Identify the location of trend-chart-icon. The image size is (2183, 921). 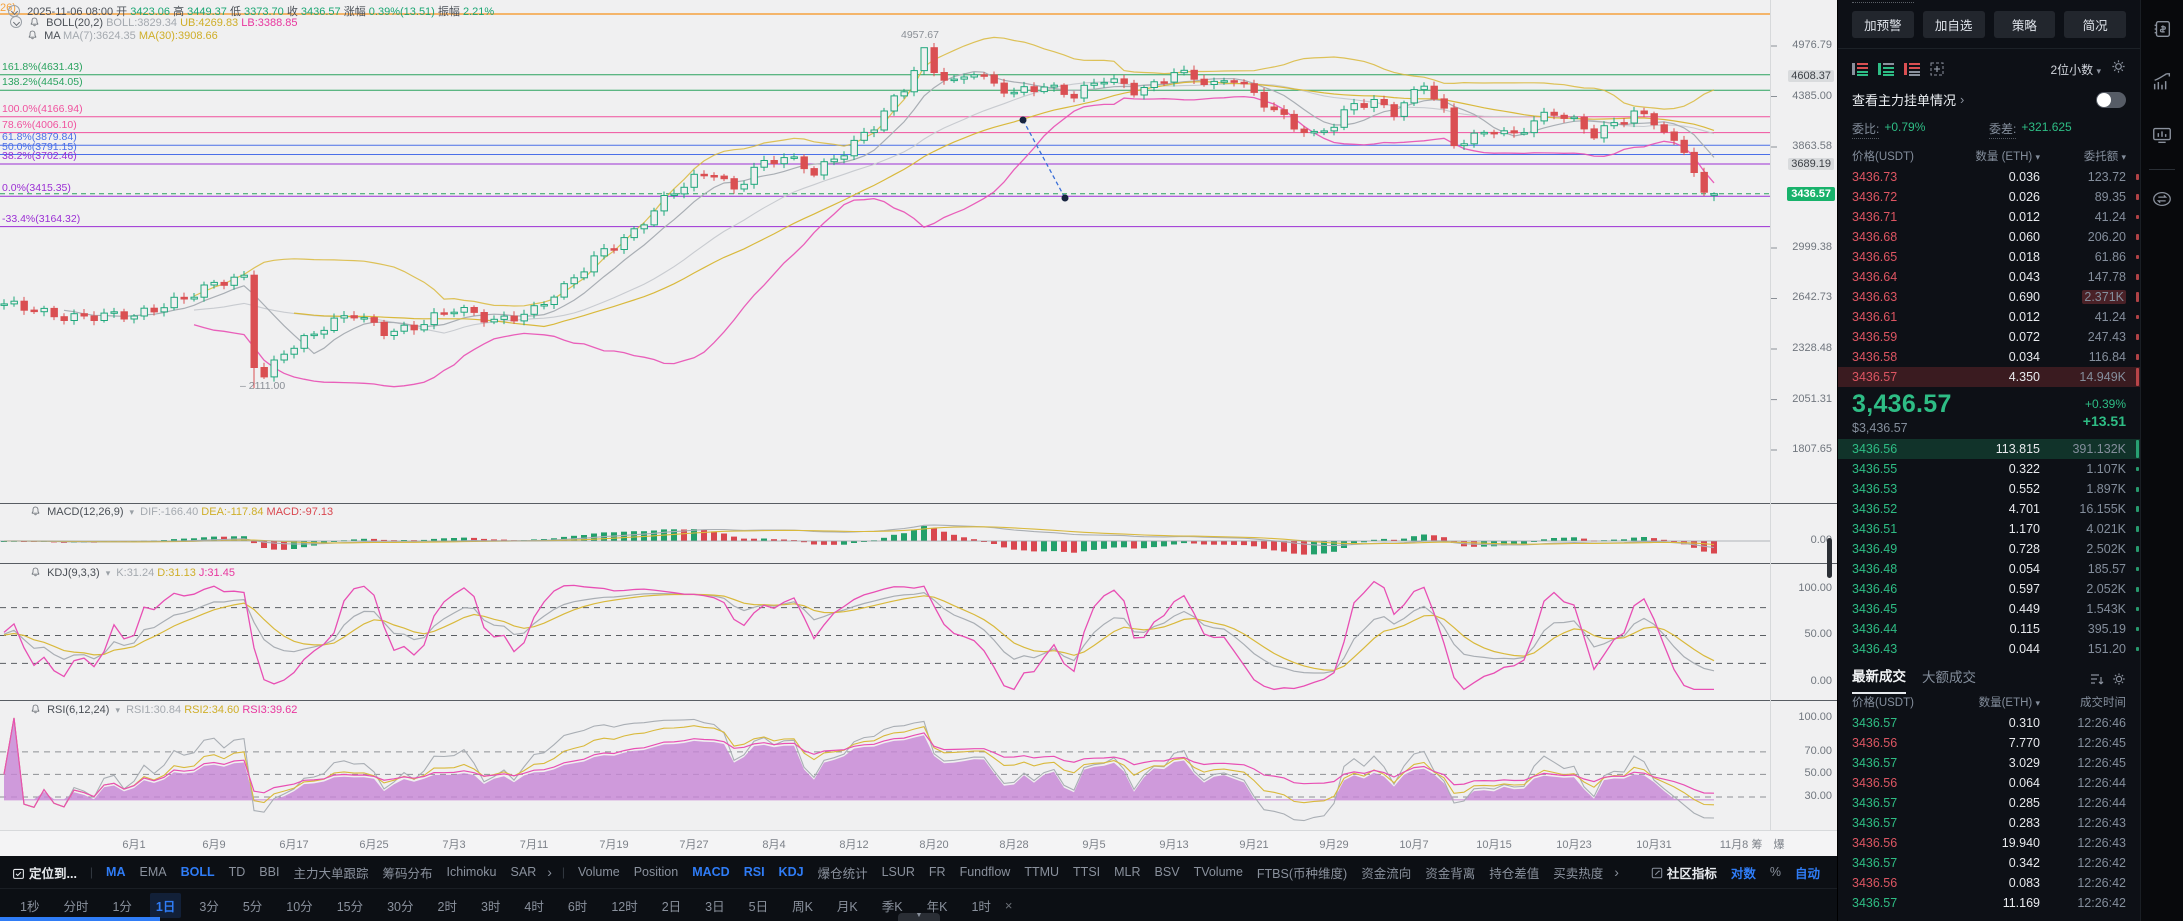
(2162, 84).